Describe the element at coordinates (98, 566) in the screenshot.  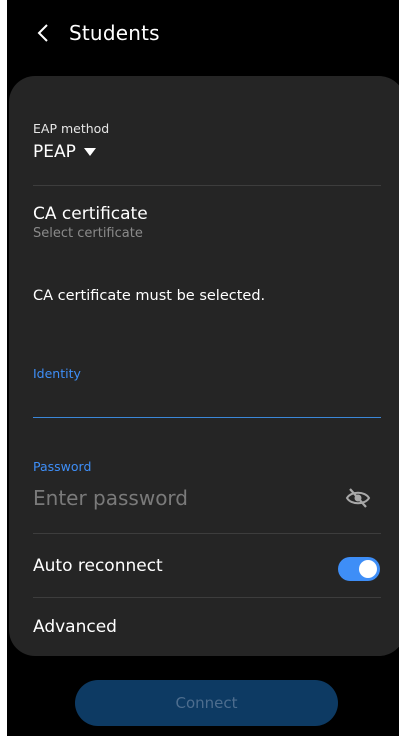
I see `auto-reconnect-label: Auto reconnect` at that location.